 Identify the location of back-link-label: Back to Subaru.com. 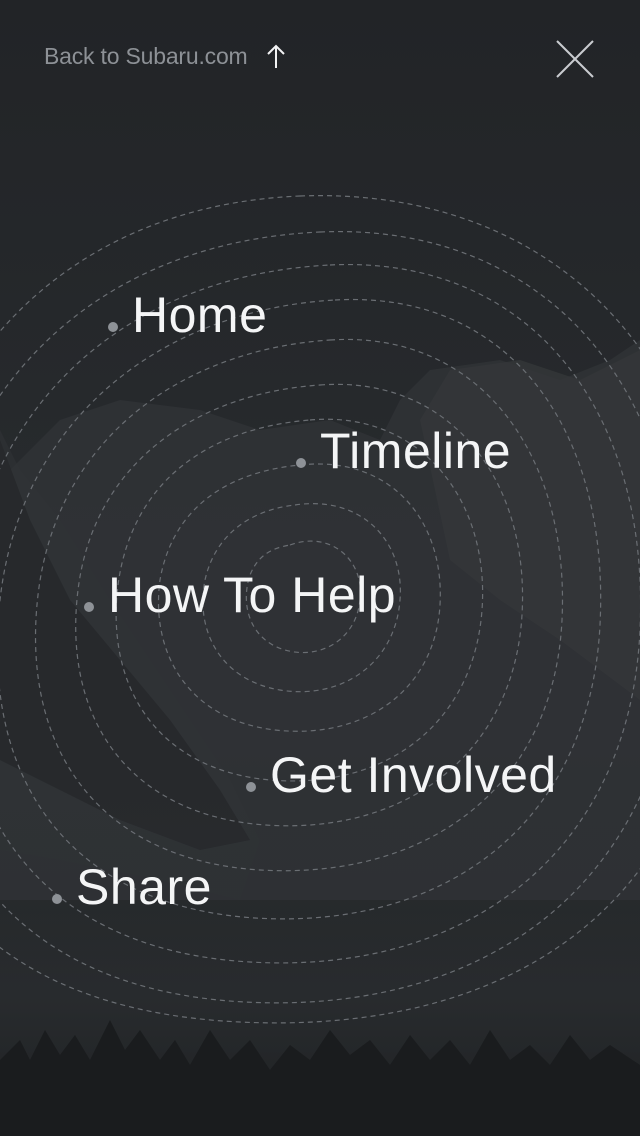
(146, 55).